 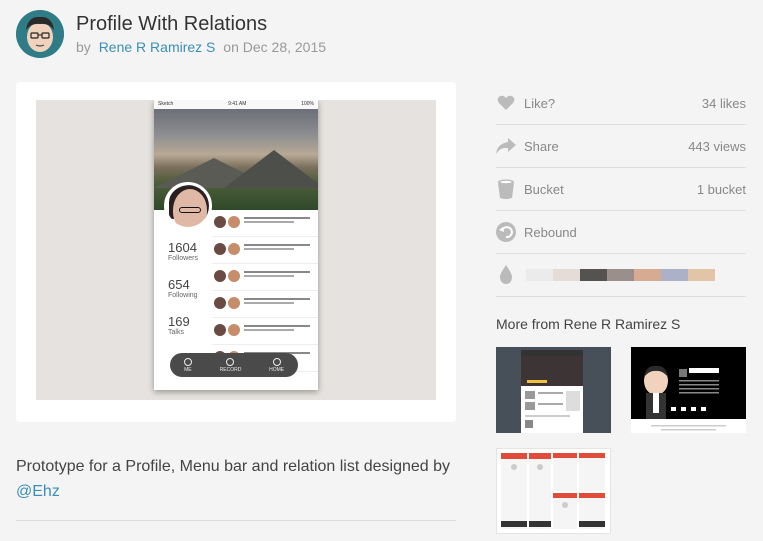 I want to click on menu-label: ME, so click(x=188, y=369).